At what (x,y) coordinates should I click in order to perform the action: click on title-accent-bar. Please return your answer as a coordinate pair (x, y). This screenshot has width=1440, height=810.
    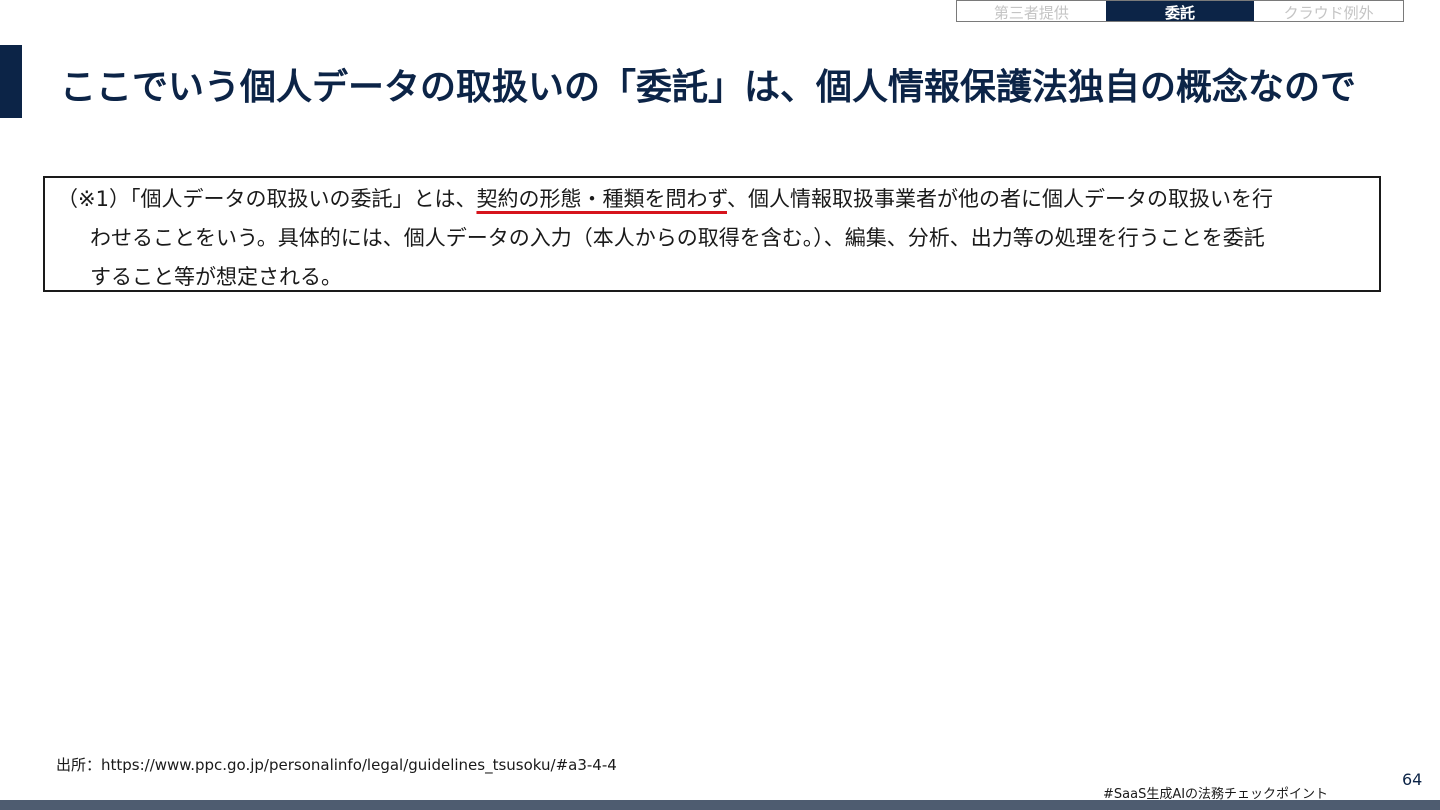
    Looking at the image, I should click on (11, 81).